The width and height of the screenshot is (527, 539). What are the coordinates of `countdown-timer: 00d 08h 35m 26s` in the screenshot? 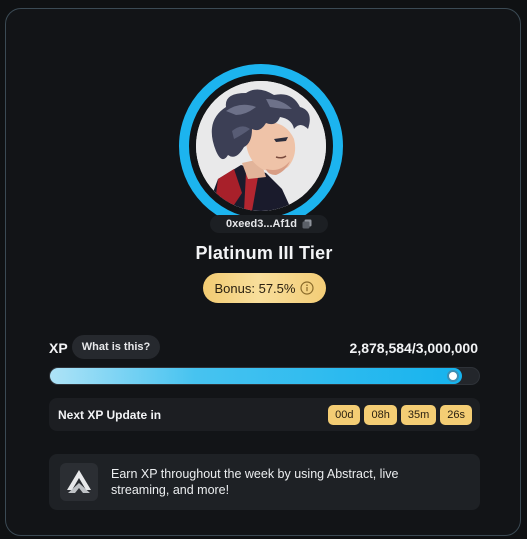 It's located at (400, 415).